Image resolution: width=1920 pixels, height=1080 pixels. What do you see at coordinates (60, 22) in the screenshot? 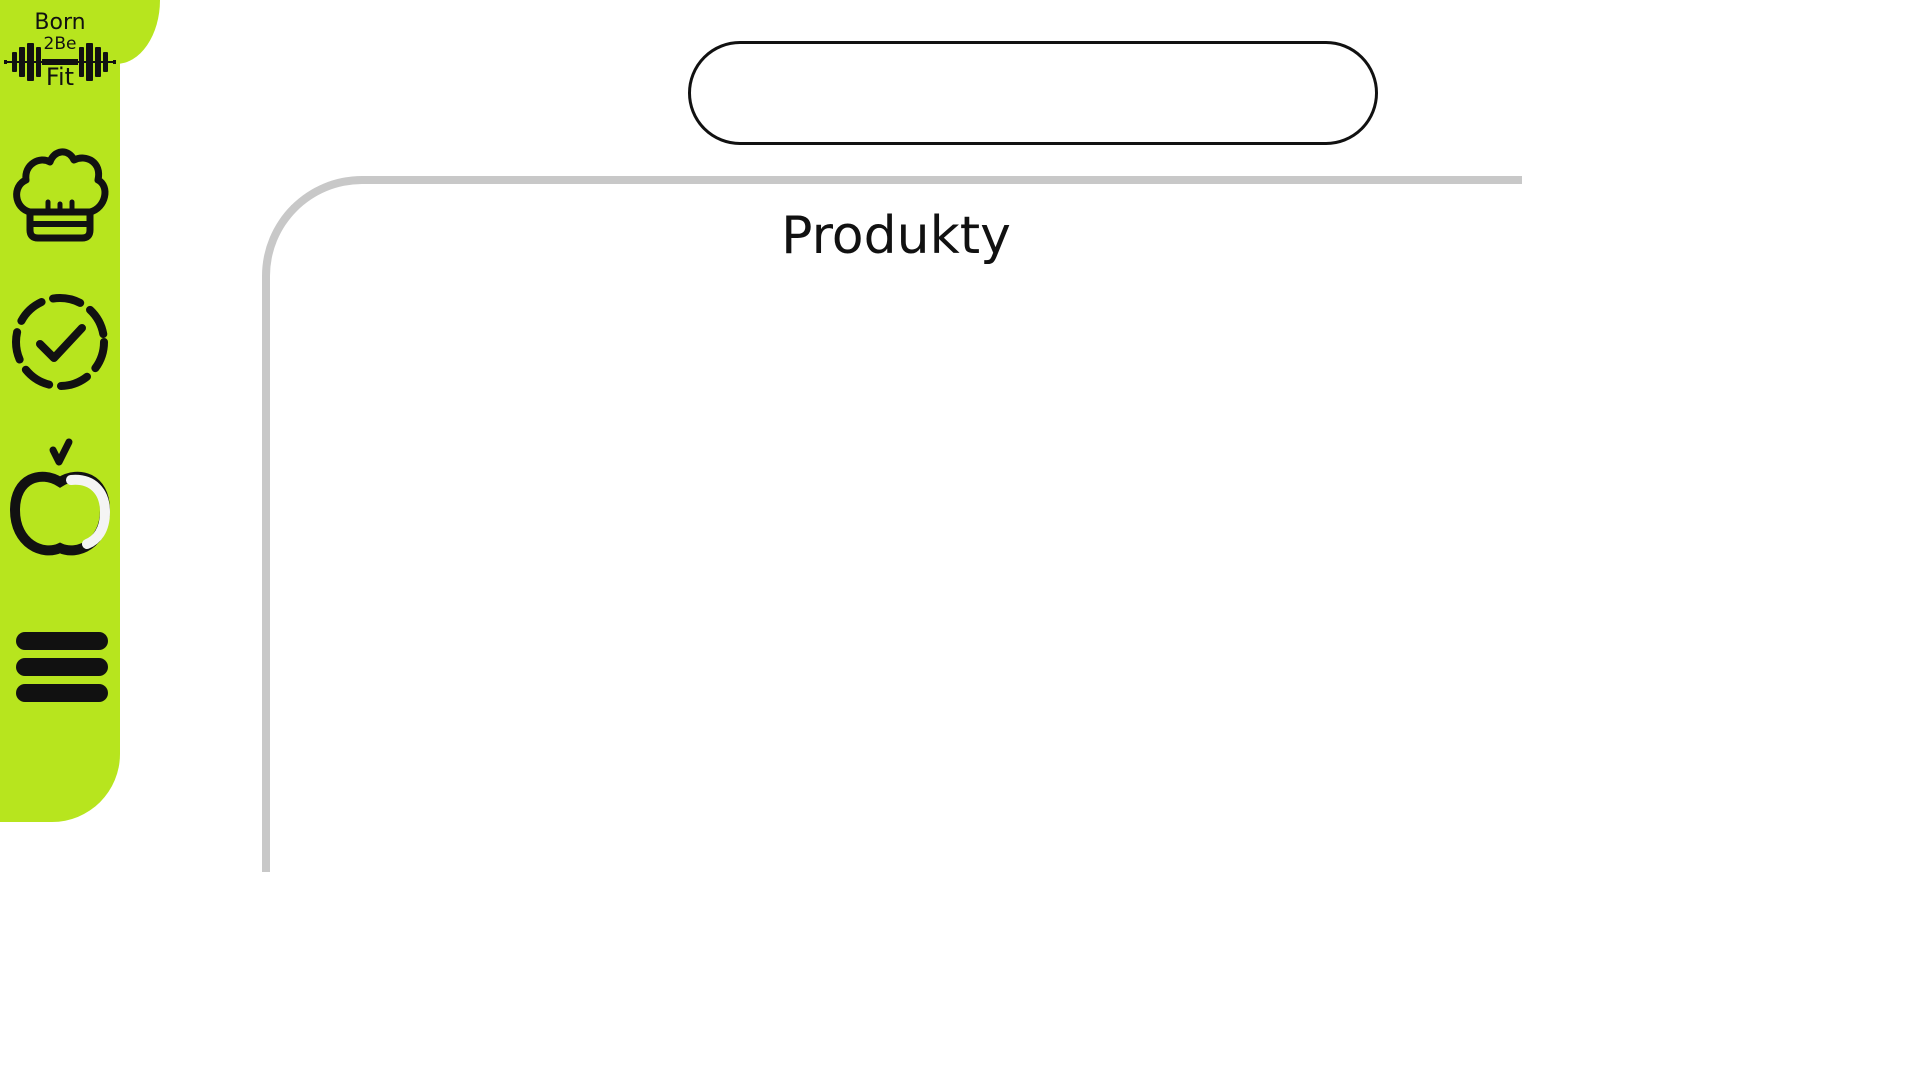
I see `logo-text-born: Born` at bounding box center [60, 22].